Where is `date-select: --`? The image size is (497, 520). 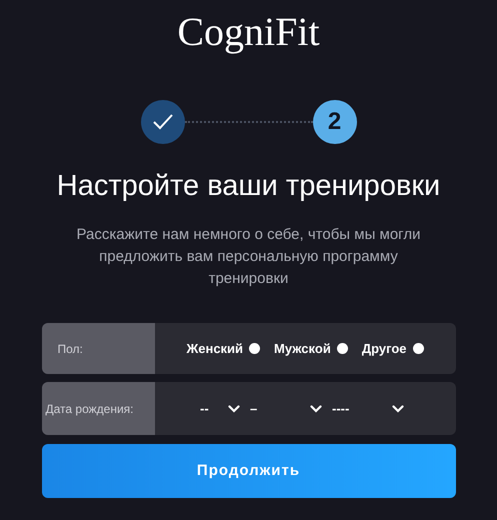
date-select: -- is located at coordinates (220, 408).